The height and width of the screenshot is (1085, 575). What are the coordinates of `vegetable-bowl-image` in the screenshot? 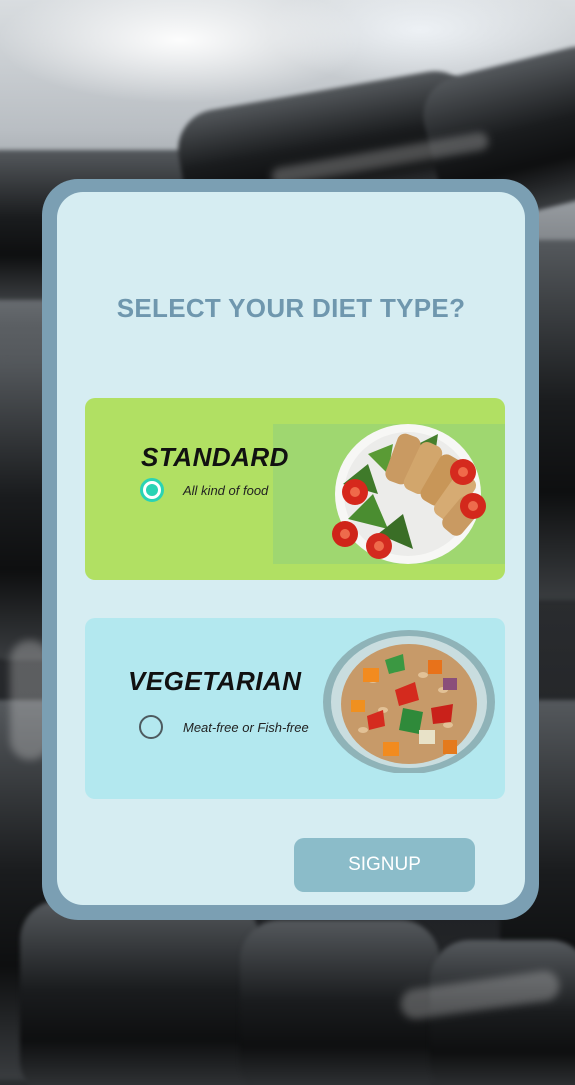 It's located at (409, 702).